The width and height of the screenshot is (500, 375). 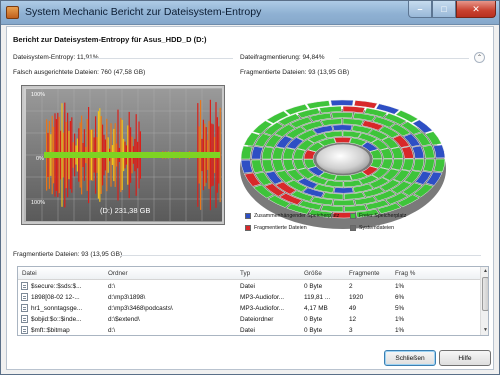 I want to click on legend-swatch-gray, so click(x=353, y=228).